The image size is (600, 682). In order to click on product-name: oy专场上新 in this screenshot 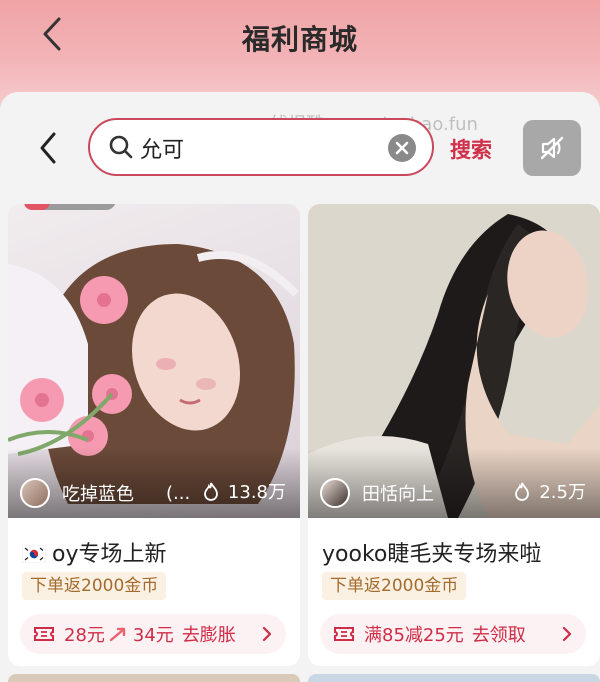, I will do `click(109, 554)`.